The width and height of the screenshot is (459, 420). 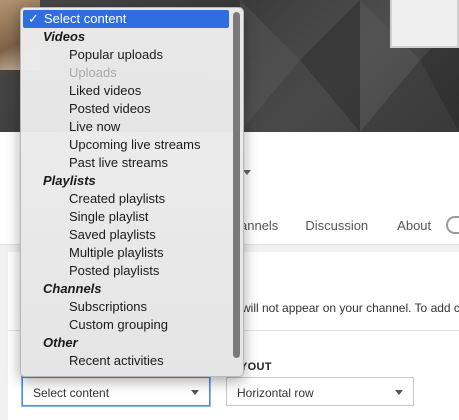 What do you see at coordinates (125, 235) in the screenshot?
I see `menu-item-saved-playlists: Saved playlists` at bounding box center [125, 235].